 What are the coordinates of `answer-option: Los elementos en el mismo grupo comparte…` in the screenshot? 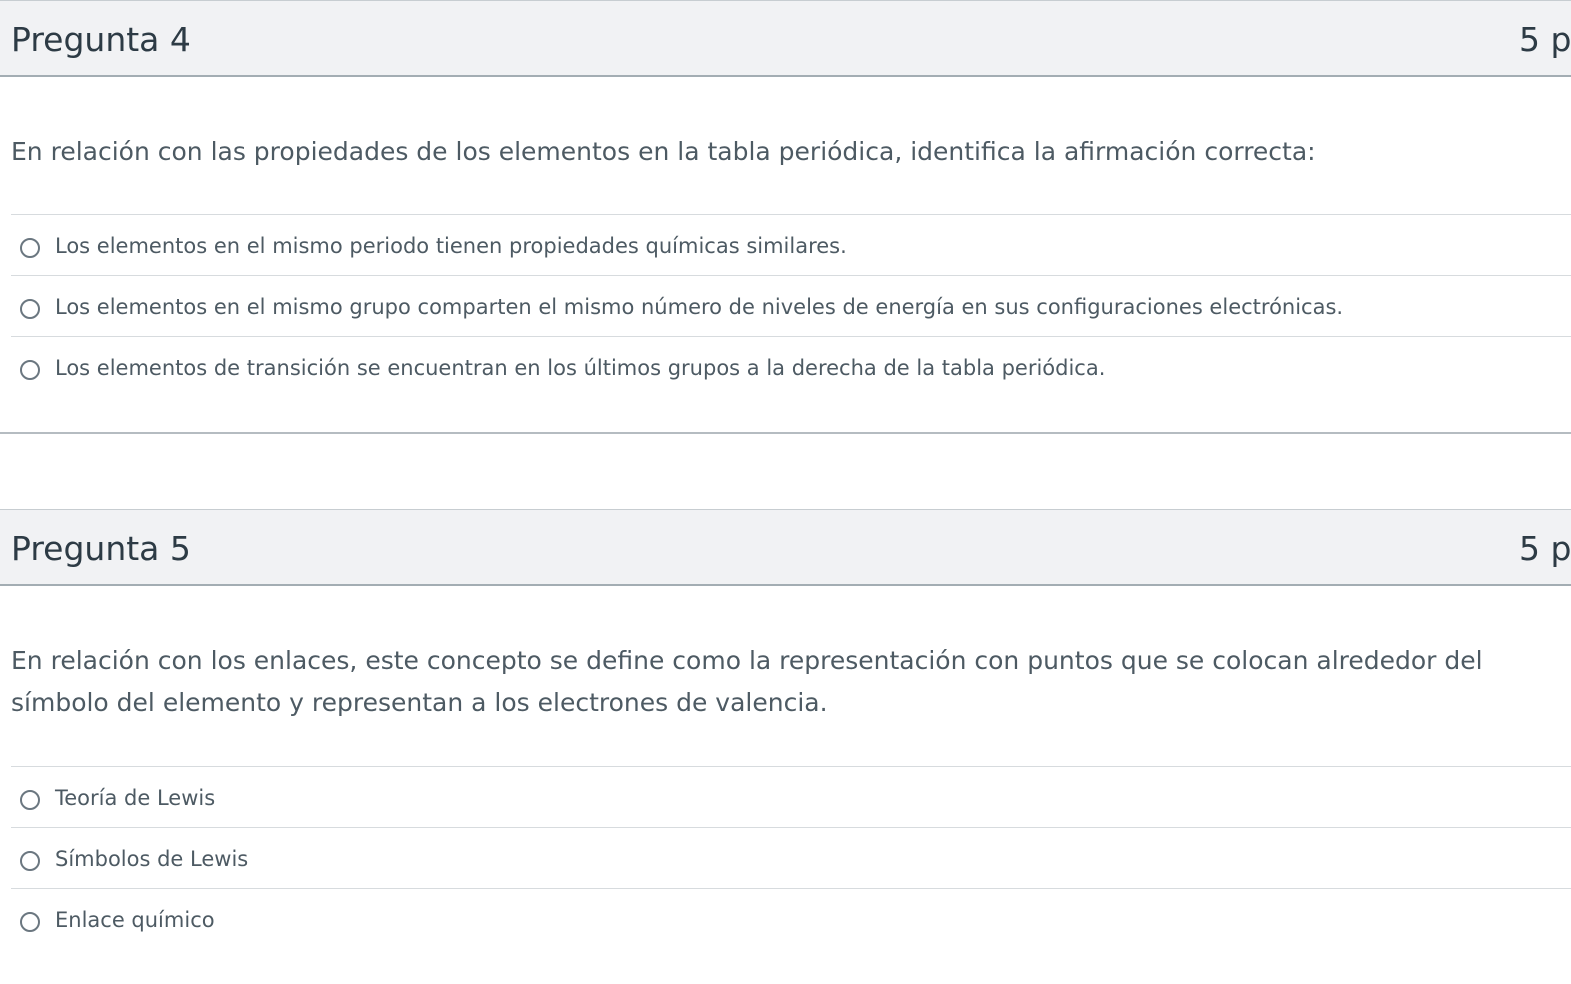 It's located at (791, 305).